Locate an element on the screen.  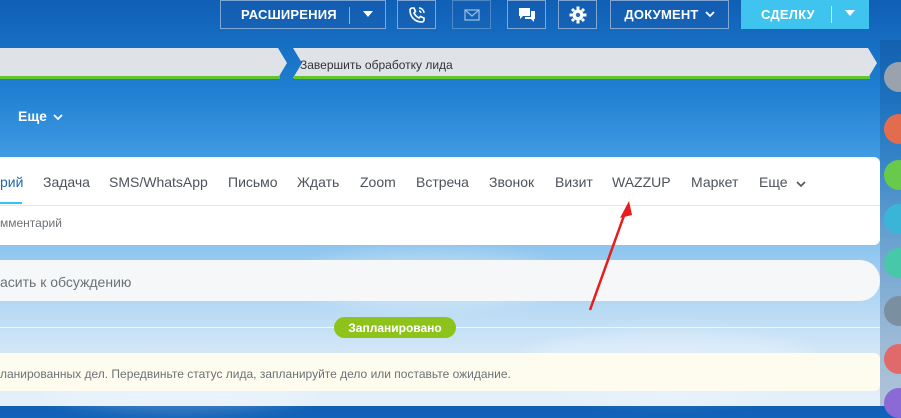
gear-icon is located at coordinates (578, 15).